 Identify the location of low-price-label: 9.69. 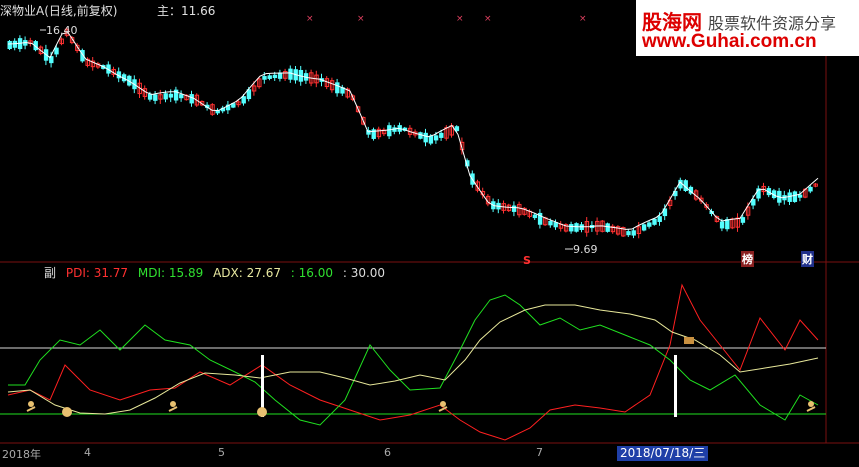
(585, 249).